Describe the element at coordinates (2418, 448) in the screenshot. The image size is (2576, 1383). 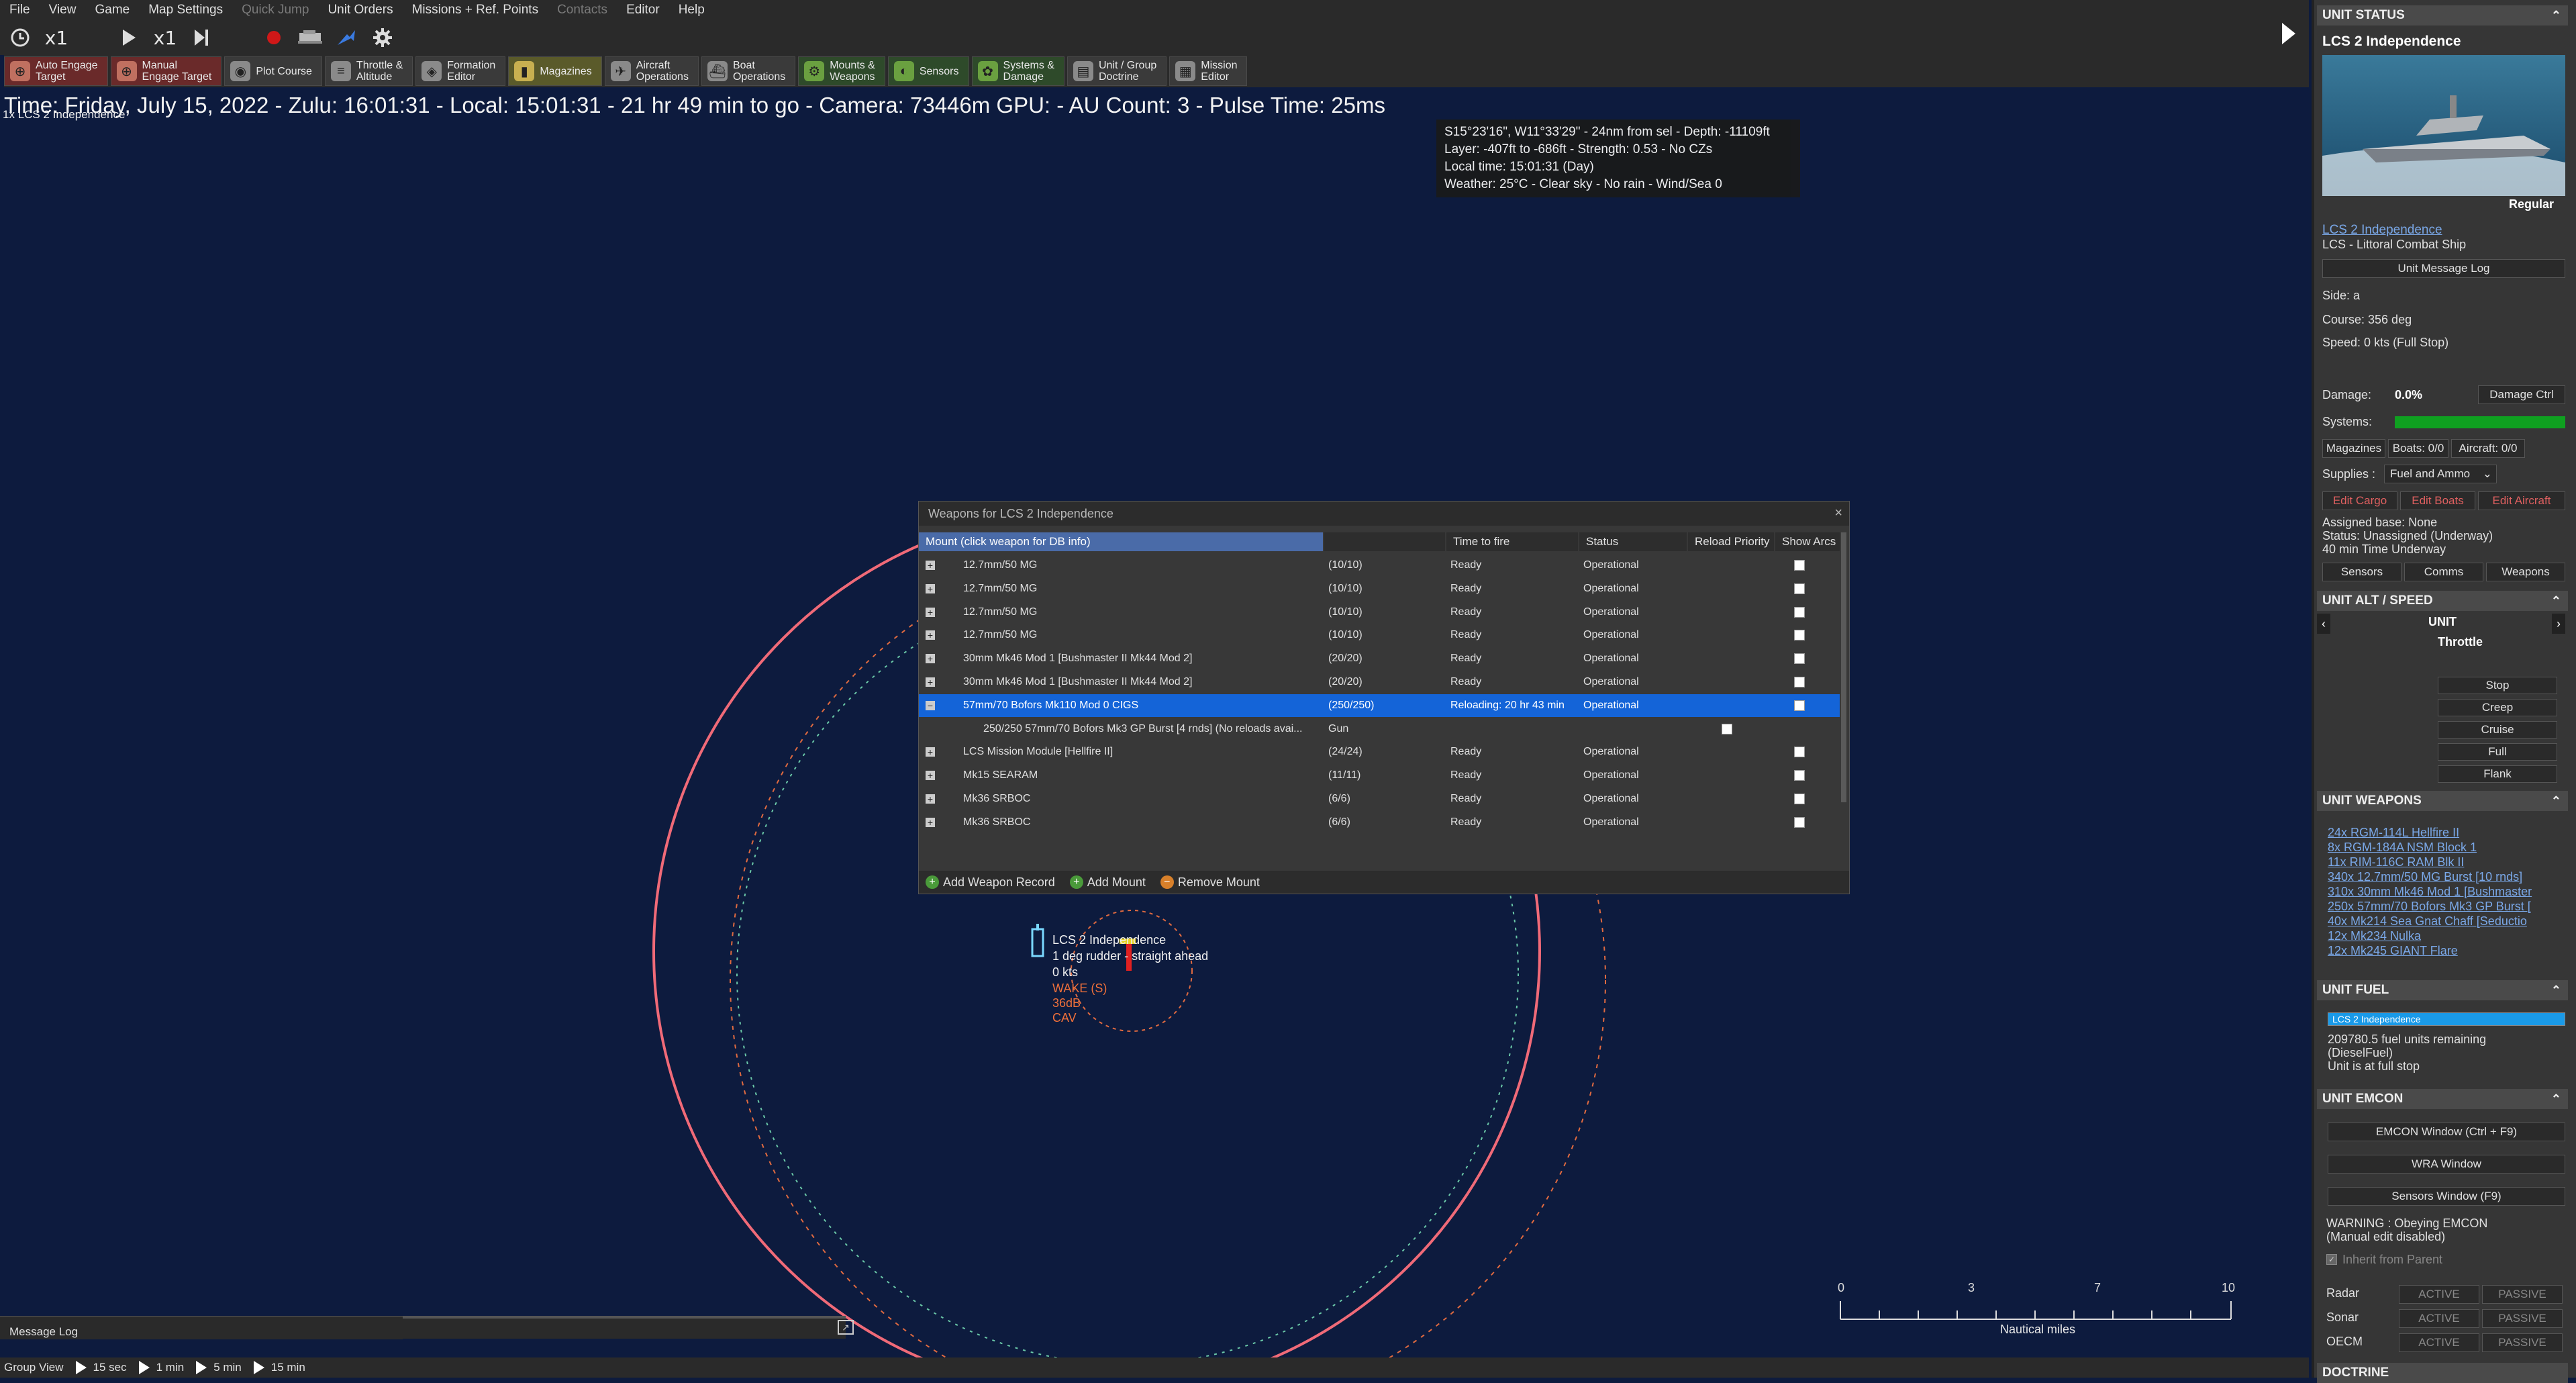
I see `boats-button: Boats: 0/0` at that location.